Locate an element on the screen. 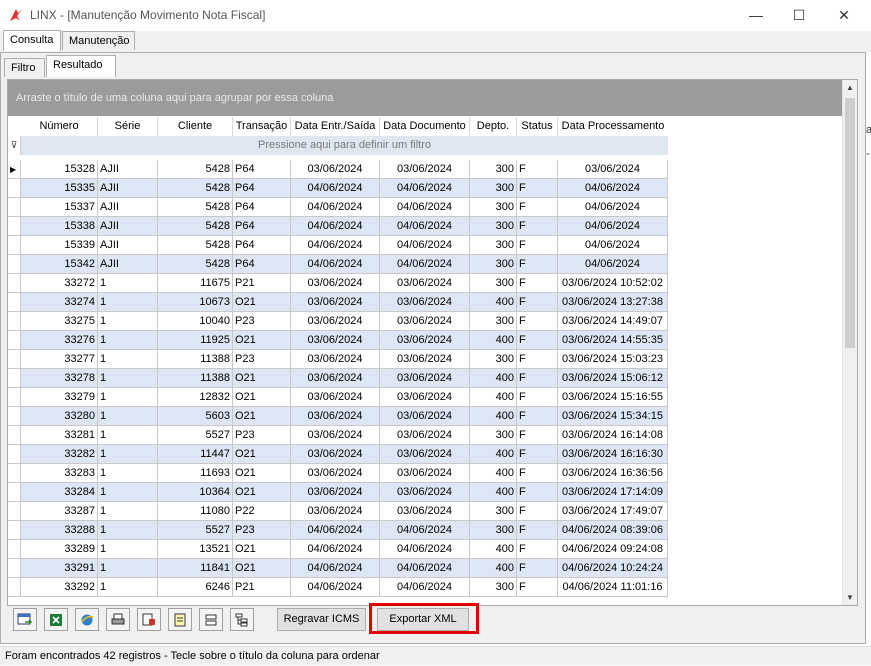  excel-icon is located at coordinates (56, 619).